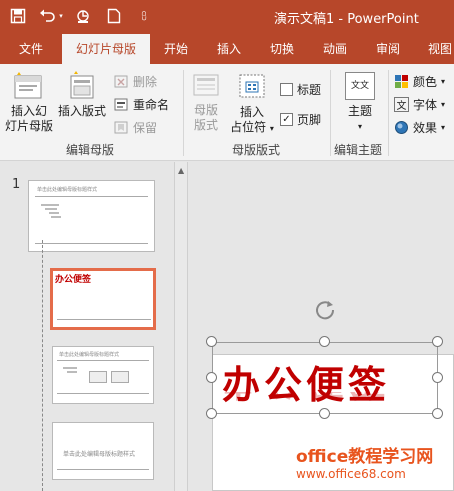 The height and width of the screenshot is (491, 454). Describe the element at coordinates (205, 110) in the screenshot. I see `master-layout-label-1: 母版` at that location.